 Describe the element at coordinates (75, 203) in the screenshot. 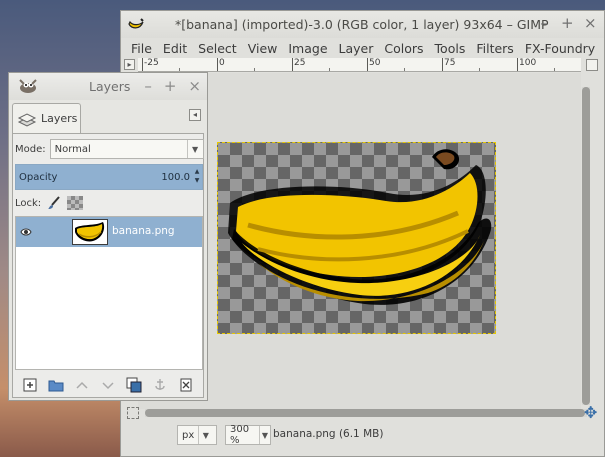

I see `checkerboard-icon` at that location.